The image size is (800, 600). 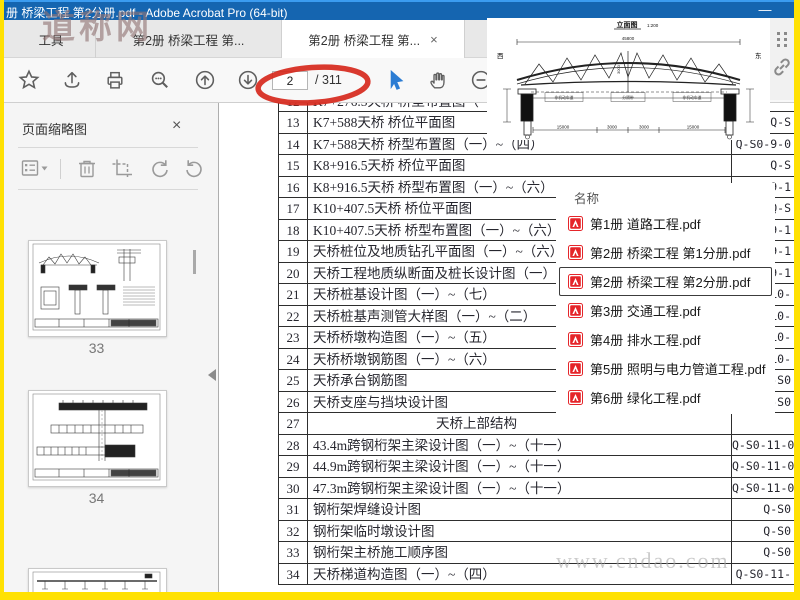 I want to click on thumbnail-options-icon, so click(x=35, y=169).